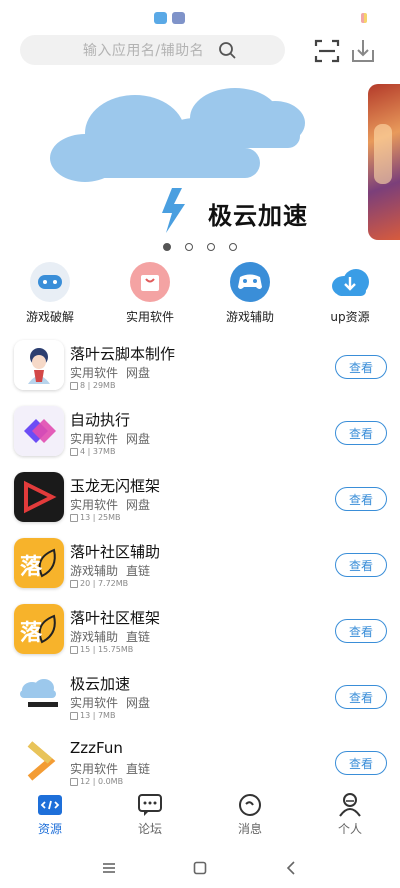  What do you see at coordinates (100, 420) in the screenshot?
I see `app-name: 自动执行` at bounding box center [100, 420].